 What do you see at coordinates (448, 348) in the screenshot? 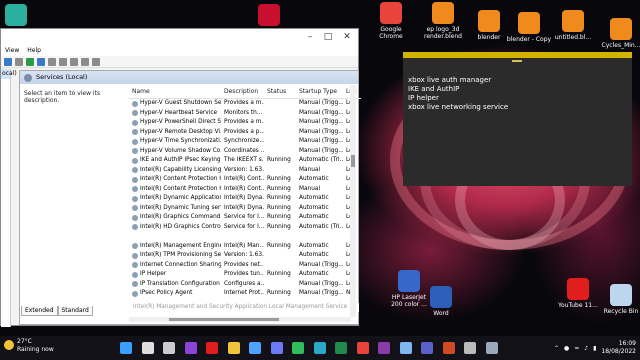
I see `powerpoint-icon` at bounding box center [448, 348].